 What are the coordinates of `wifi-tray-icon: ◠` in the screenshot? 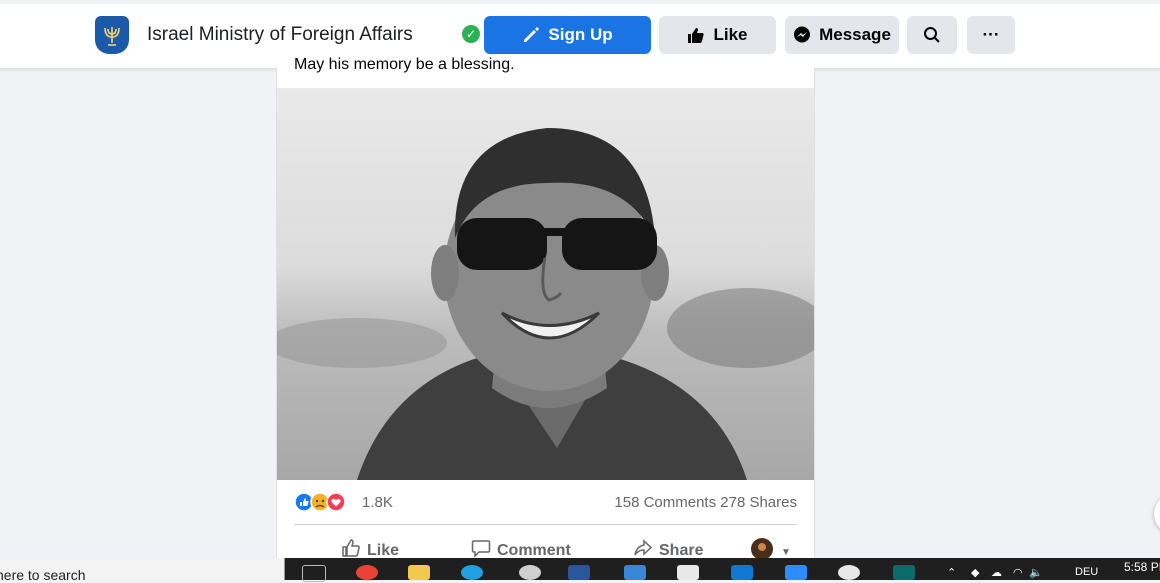 It's located at (1018, 572).